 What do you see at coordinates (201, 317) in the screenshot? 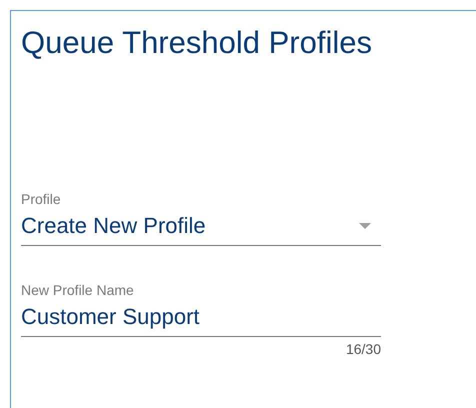
I see `input-field: Customer Support` at bounding box center [201, 317].